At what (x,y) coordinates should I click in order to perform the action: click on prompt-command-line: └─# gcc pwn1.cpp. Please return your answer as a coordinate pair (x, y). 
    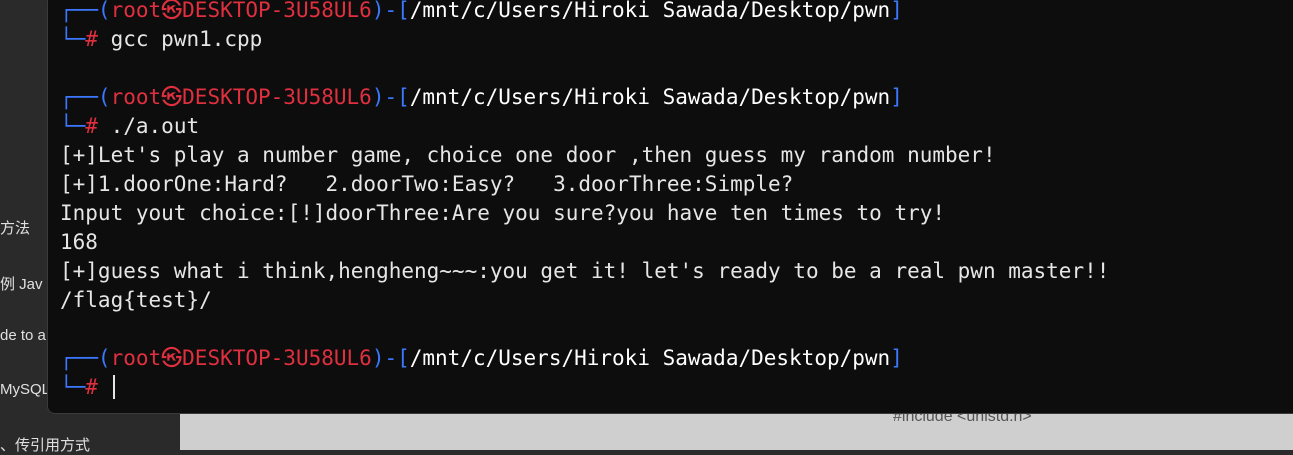
    Looking at the image, I should click on (584, 39).